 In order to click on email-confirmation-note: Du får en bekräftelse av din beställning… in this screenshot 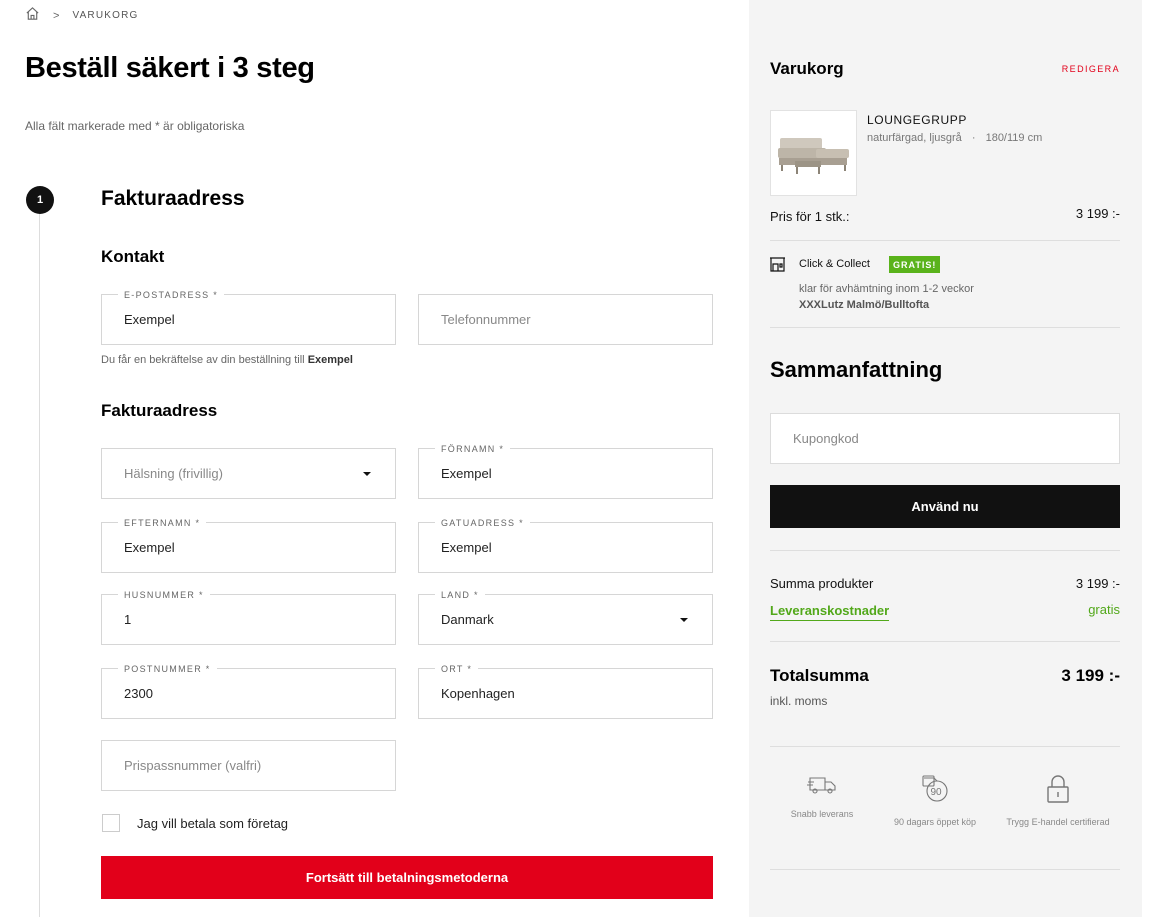, I will do `click(227, 360)`.